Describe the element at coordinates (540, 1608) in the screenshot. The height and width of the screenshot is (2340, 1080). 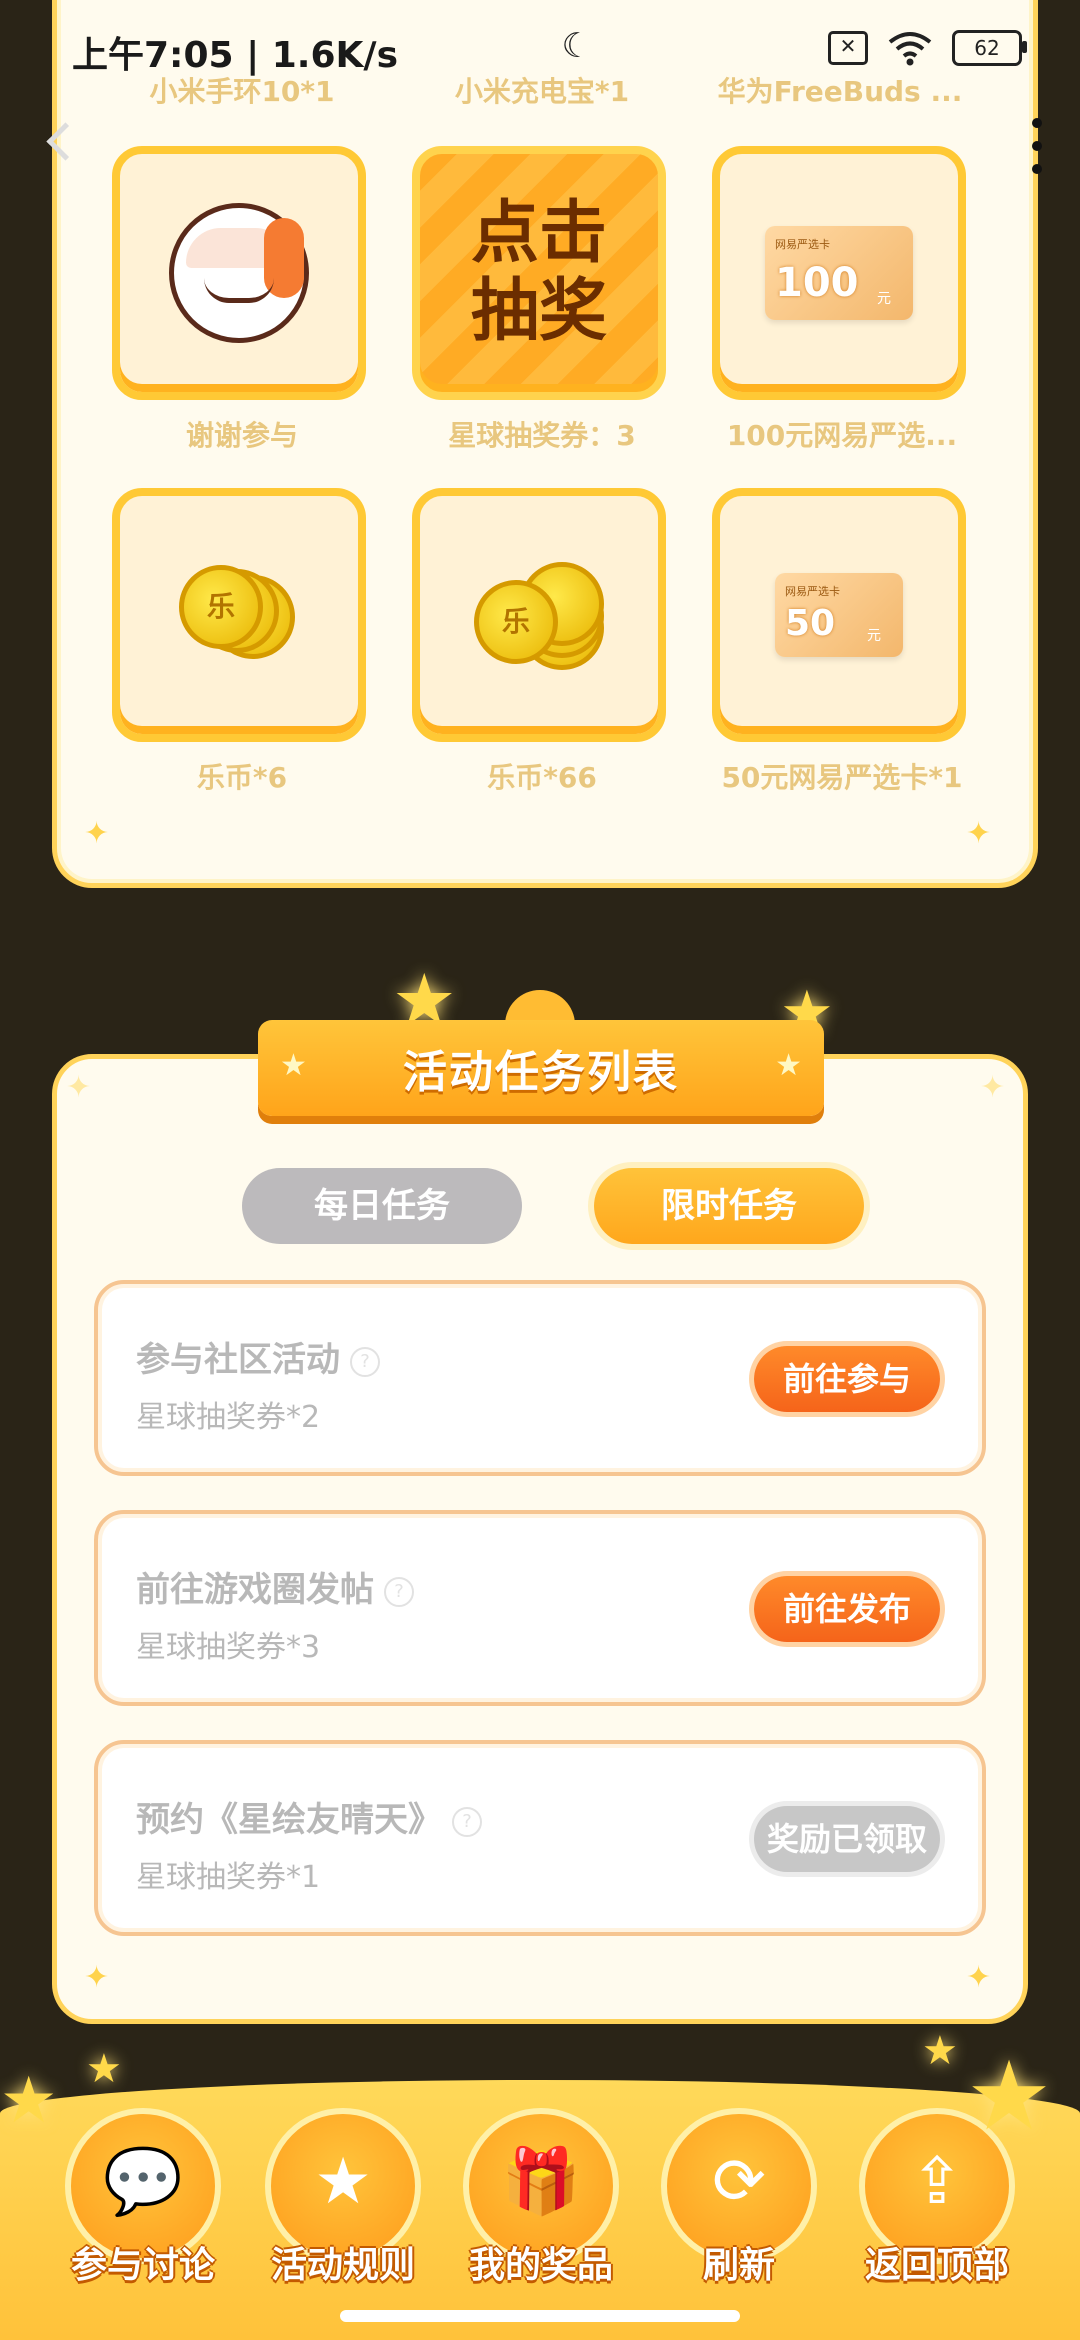
I see `task-card: 前往游戏圈发帖? 星球抽奖券*3 前往发布` at that location.